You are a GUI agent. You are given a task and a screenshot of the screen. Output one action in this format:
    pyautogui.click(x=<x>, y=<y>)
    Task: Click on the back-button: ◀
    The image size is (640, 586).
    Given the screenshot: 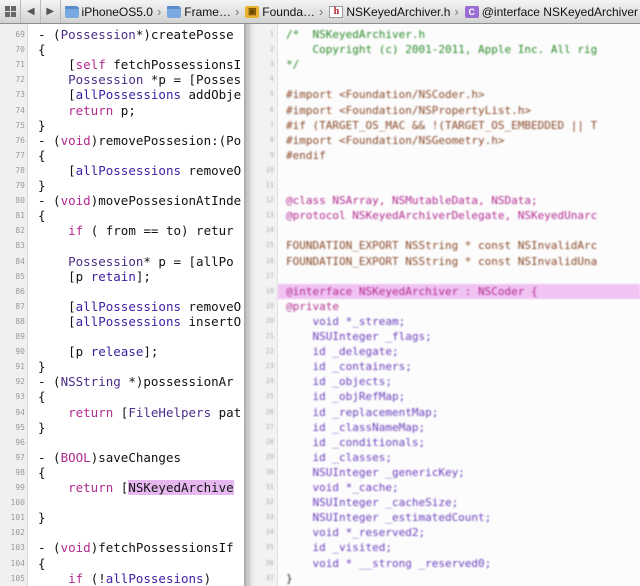 What is the action you would take?
    pyautogui.click(x=31, y=11)
    